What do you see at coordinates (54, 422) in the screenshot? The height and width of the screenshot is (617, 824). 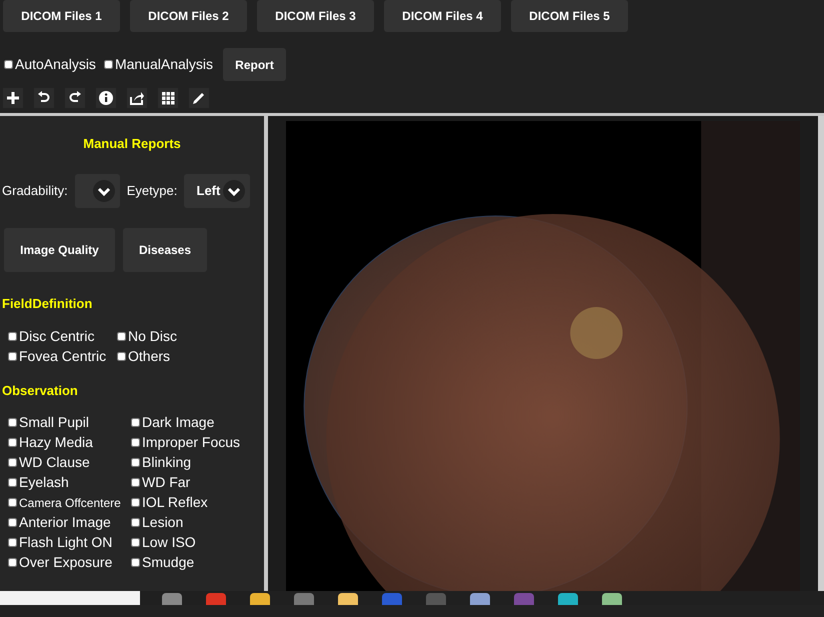 I see `checkbox-label: Small Pupil` at bounding box center [54, 422].